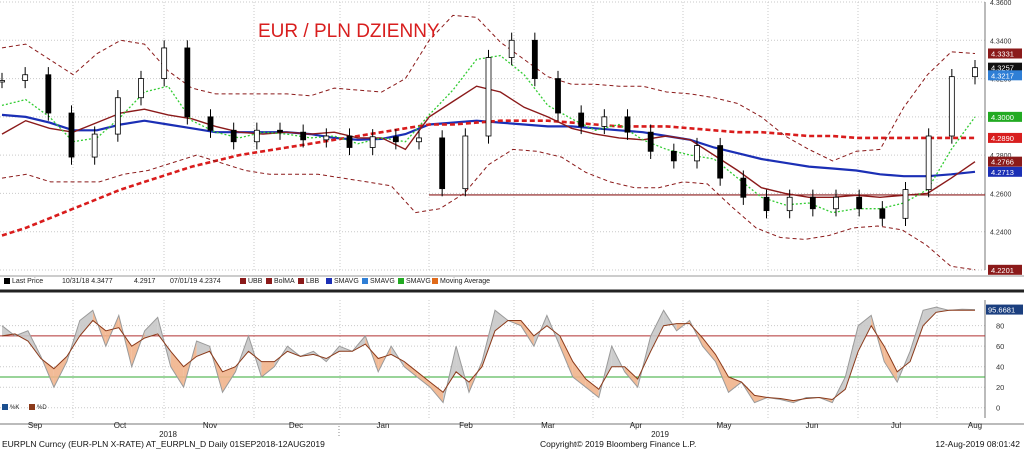  What do you see at coordinates (296, 425) in the screenshot?
I see `x-tick-label-dec: Dec` at bounding box center [296, 425].